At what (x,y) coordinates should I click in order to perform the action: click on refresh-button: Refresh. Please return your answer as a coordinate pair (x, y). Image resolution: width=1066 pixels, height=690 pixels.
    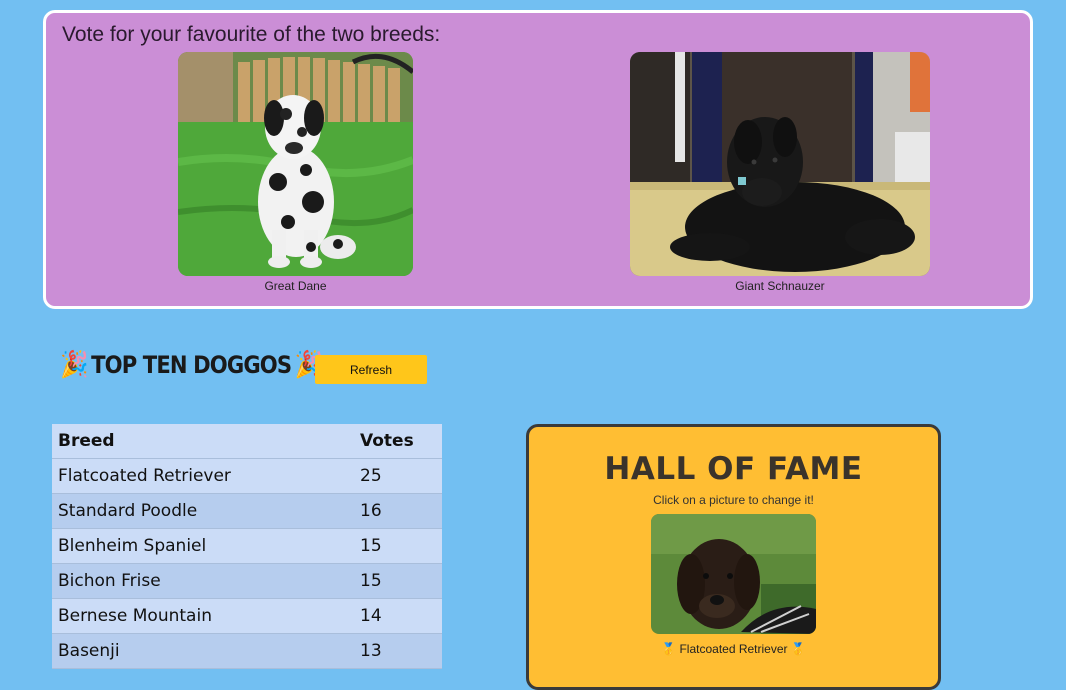
    Looking at the image, I should click on (371, 369).